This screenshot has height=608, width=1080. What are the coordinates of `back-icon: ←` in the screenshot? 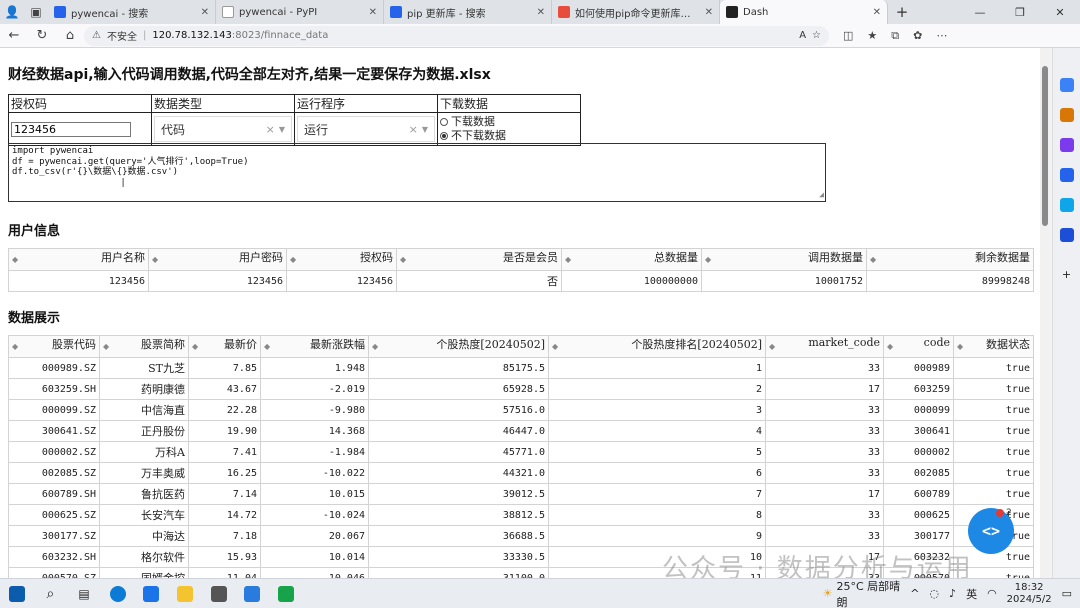 It's located at (14, 35).